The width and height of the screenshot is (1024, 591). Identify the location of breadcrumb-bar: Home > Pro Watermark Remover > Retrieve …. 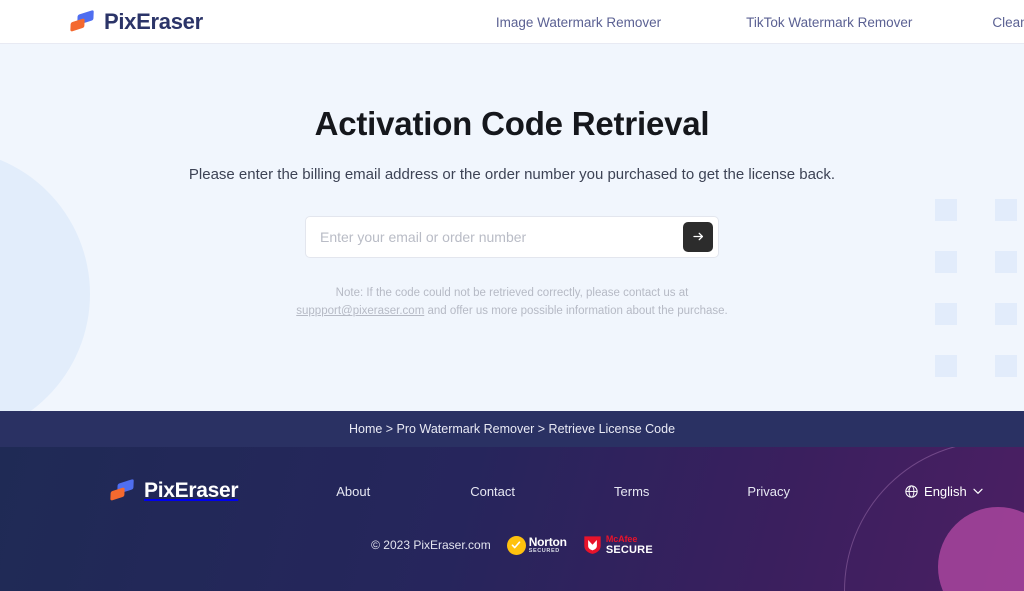
(512, 429).